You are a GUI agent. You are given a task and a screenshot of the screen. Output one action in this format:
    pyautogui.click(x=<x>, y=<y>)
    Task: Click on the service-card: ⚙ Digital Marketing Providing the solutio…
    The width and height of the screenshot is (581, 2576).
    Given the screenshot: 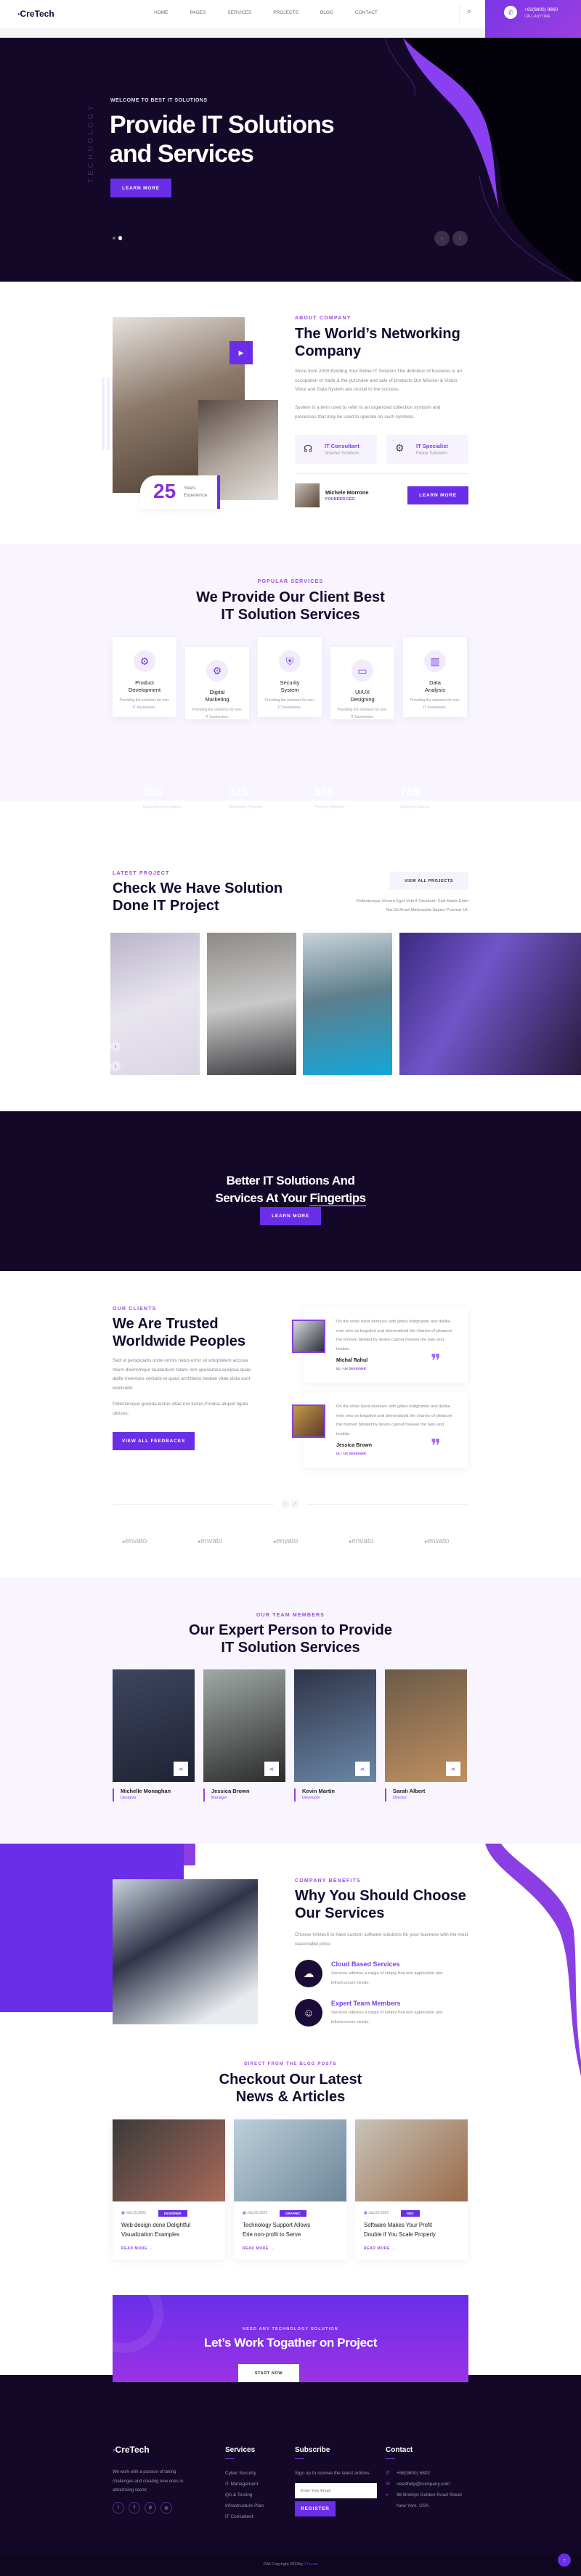 What is the action you would take?
    pyautogui.click(x=217, y=683)
    